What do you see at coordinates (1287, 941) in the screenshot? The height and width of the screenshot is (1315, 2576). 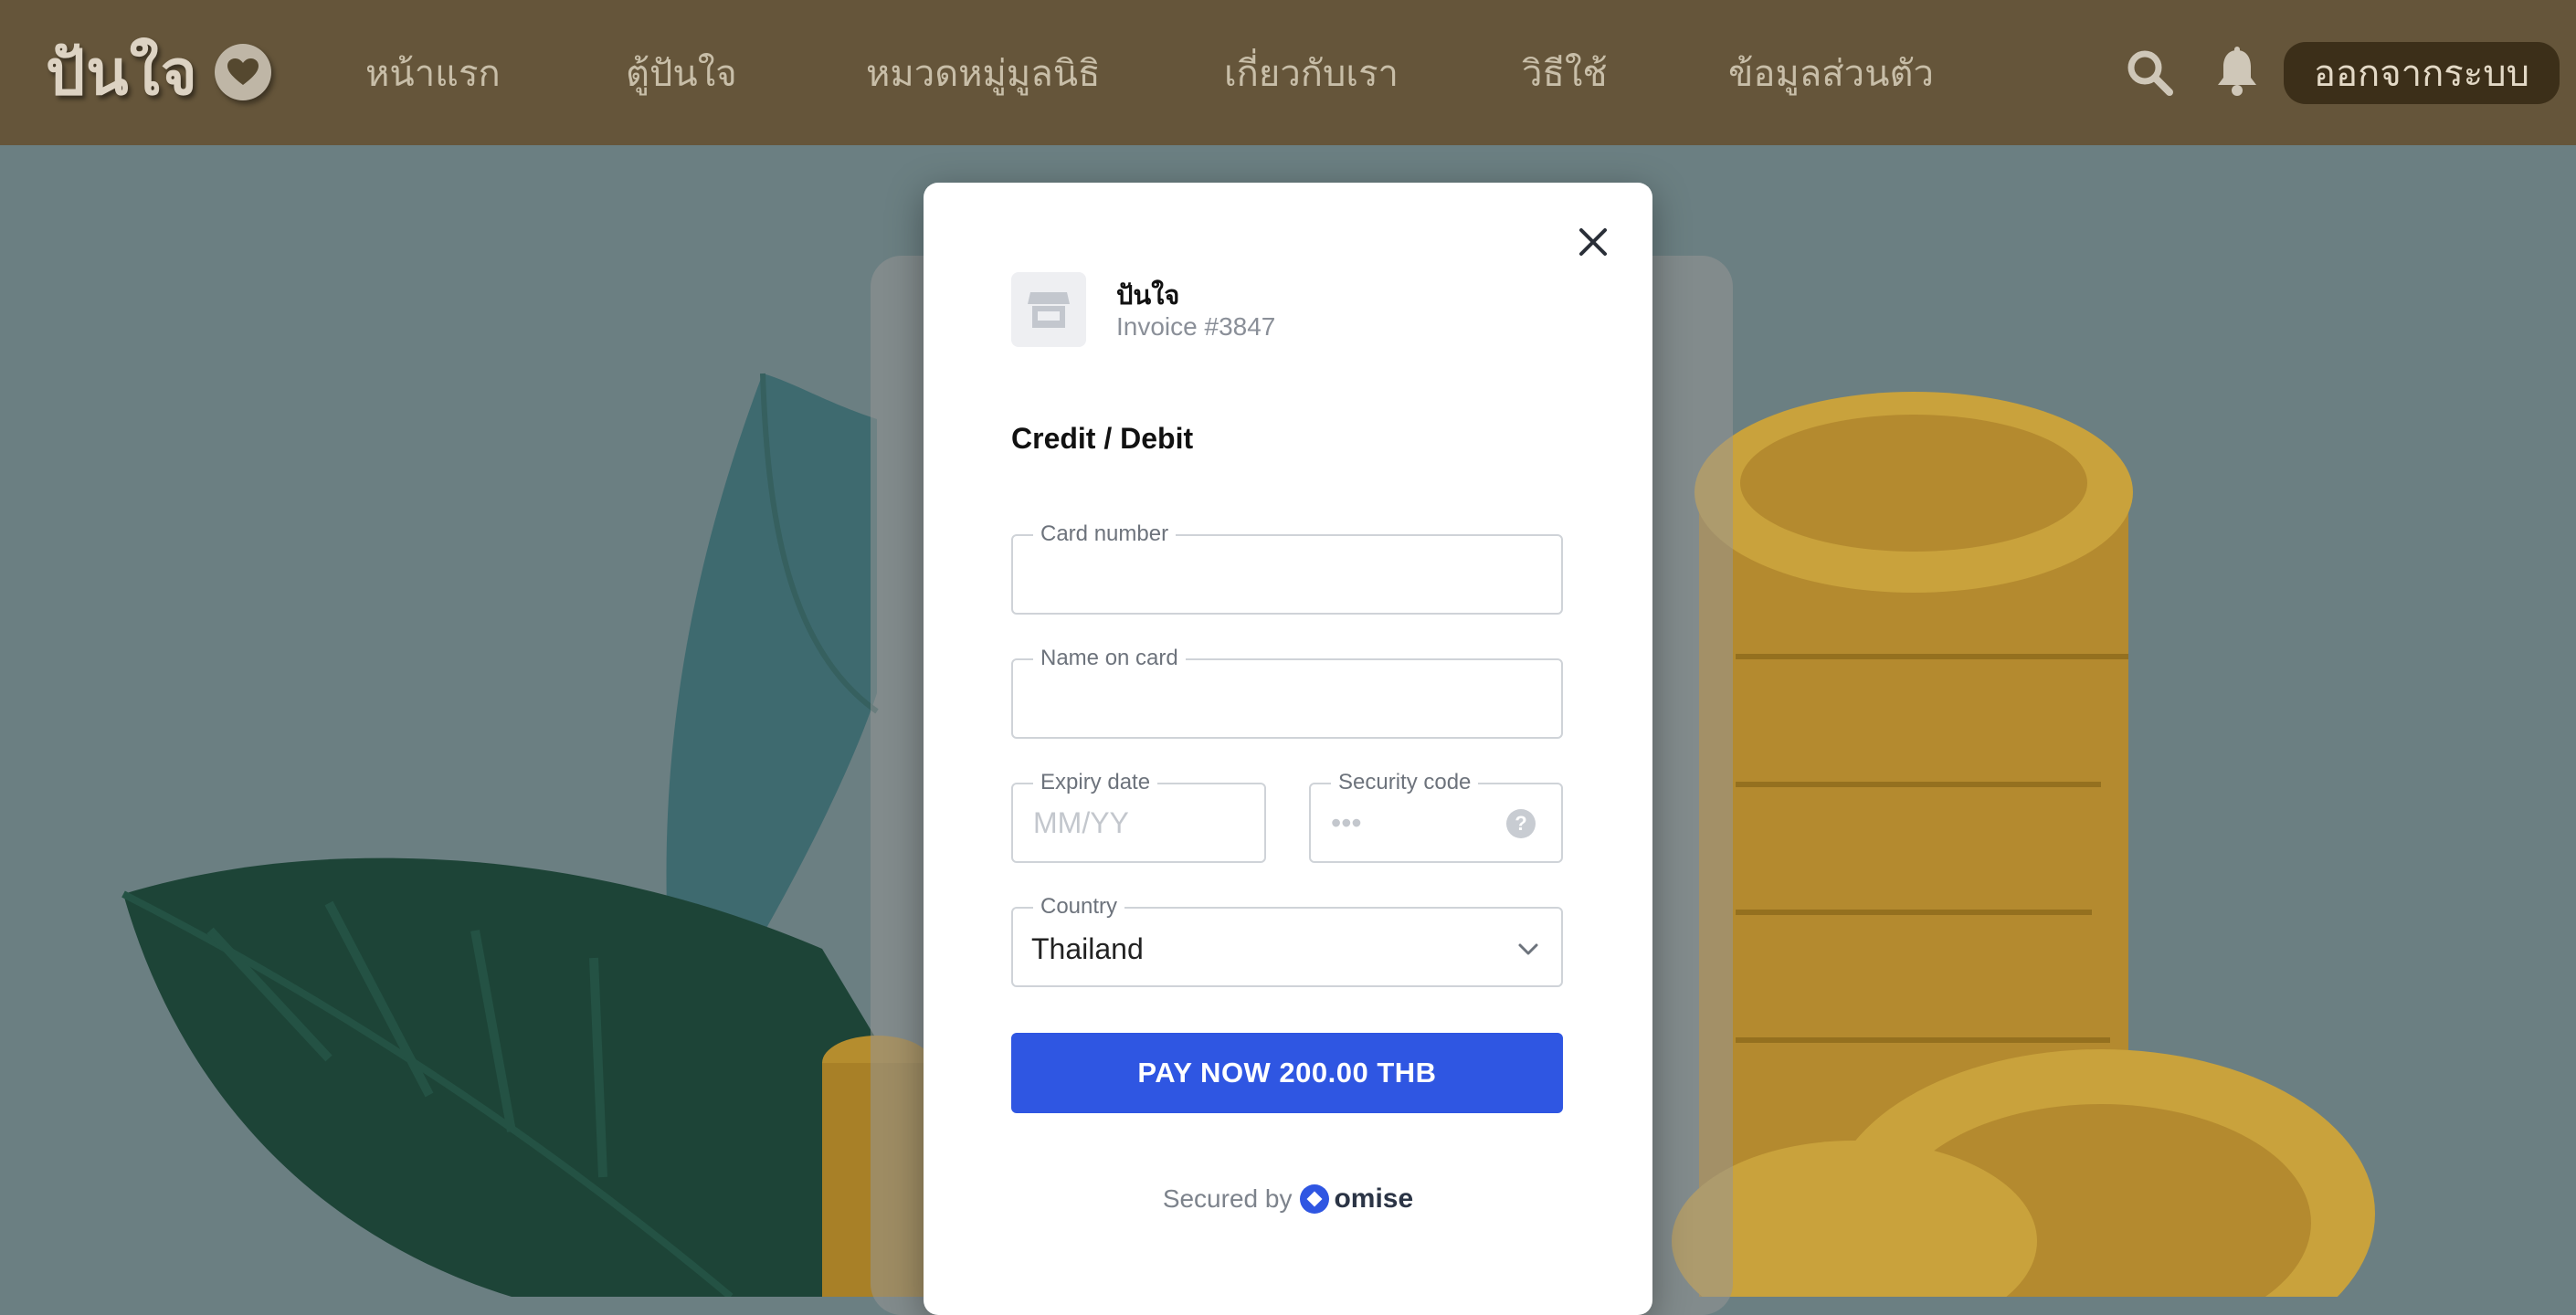 I see `country-select: Country Thailand` at bounding box center [1287, 941].